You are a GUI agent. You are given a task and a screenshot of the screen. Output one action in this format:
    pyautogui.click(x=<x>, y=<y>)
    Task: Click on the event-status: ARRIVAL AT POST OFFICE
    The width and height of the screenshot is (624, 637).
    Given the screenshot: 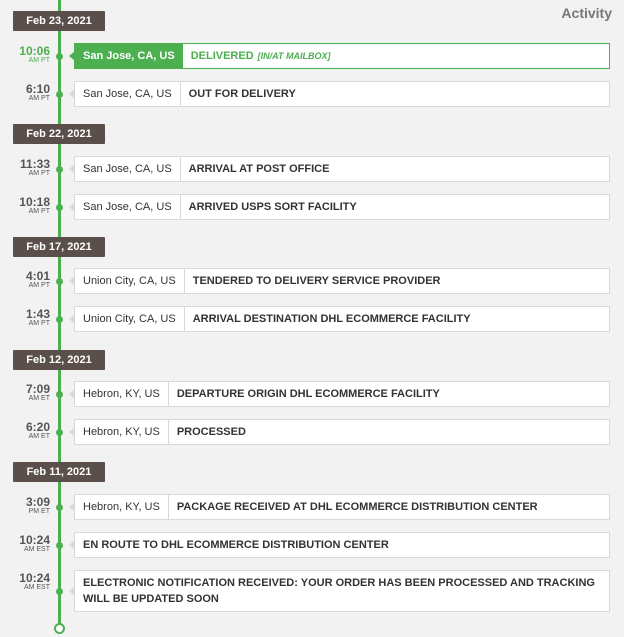 What is the action you would take?
    pyautogui.click(x=259, y=169)
    